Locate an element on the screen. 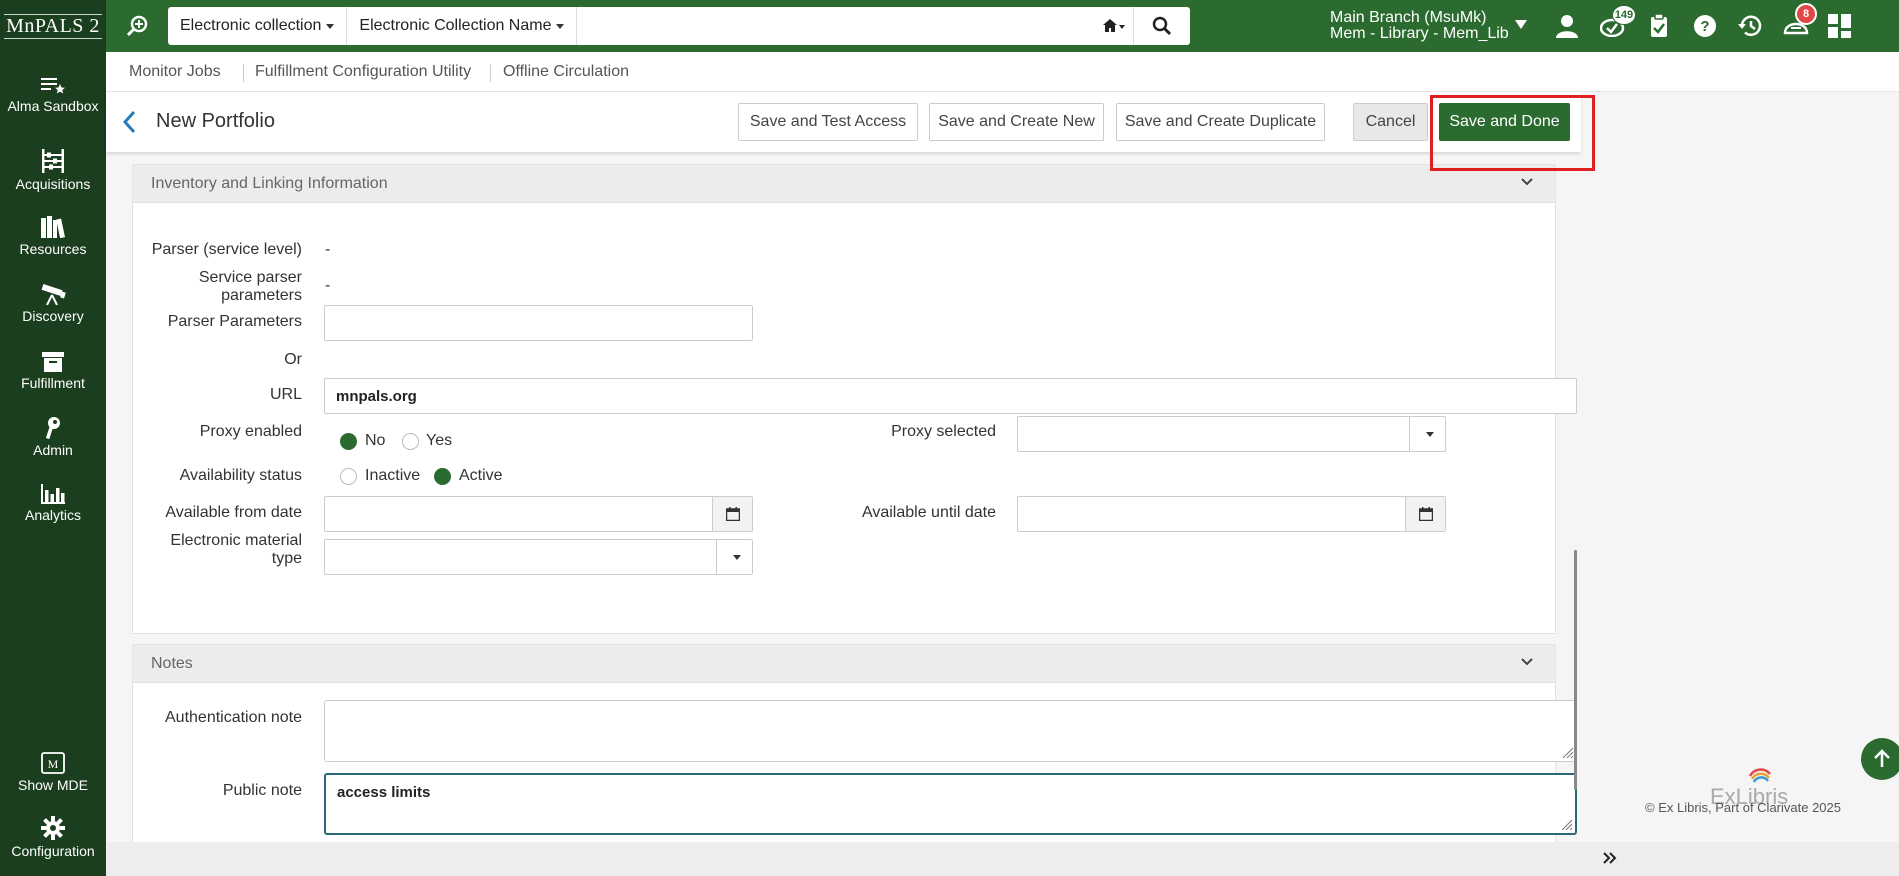 The width and height of the screenshot is (1899, 876). nav-admin: Admin is located at coordinates (53, 437).